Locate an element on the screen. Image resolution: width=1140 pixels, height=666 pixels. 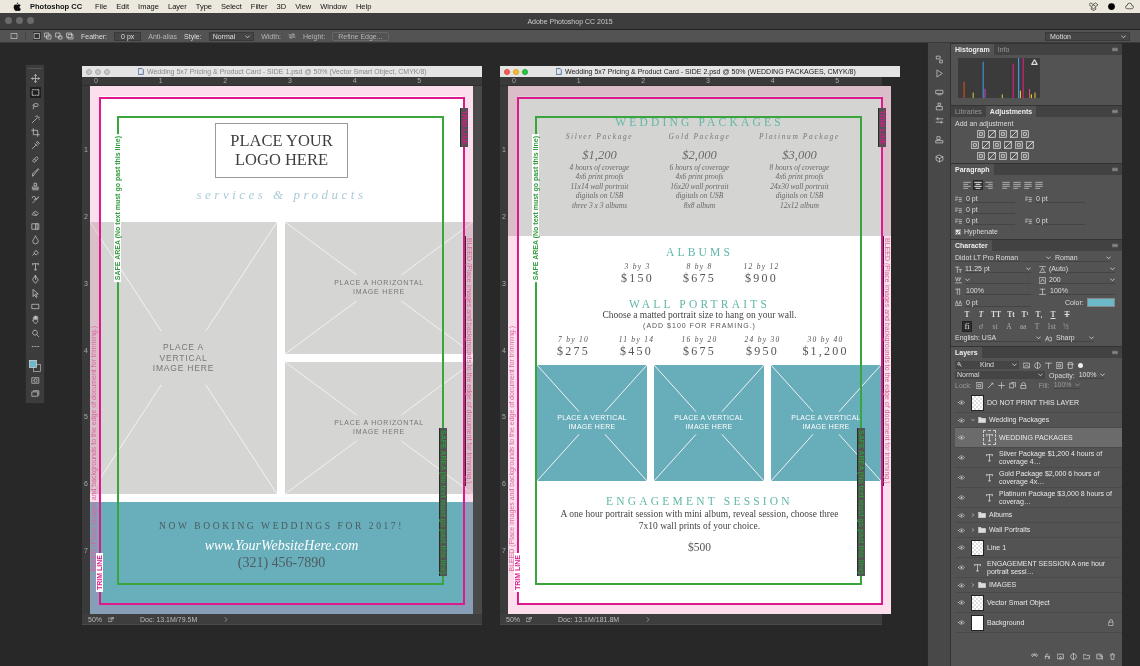
crop-tool-icon is located at coordinates (35, 132).